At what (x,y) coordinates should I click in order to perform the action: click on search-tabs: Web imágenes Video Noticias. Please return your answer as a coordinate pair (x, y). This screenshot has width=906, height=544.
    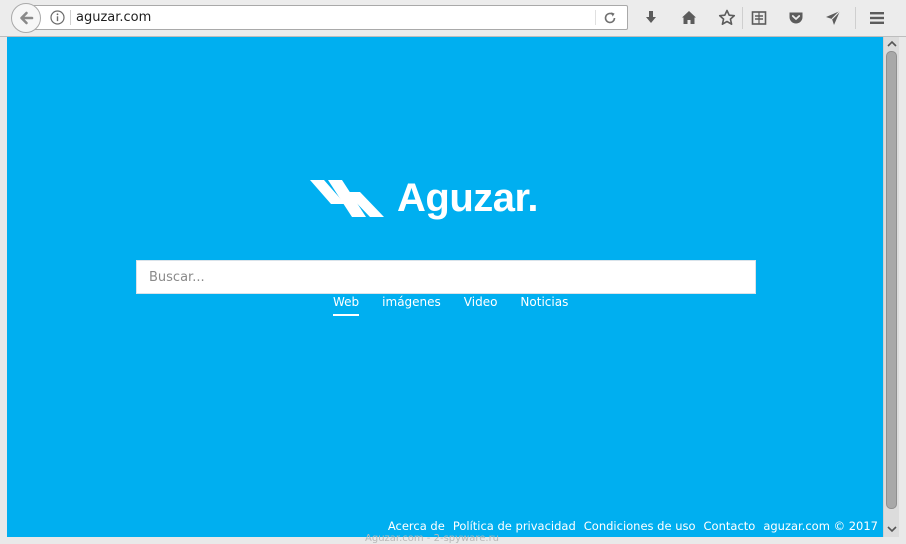
    Looking at the image, I should click on (462, 305).